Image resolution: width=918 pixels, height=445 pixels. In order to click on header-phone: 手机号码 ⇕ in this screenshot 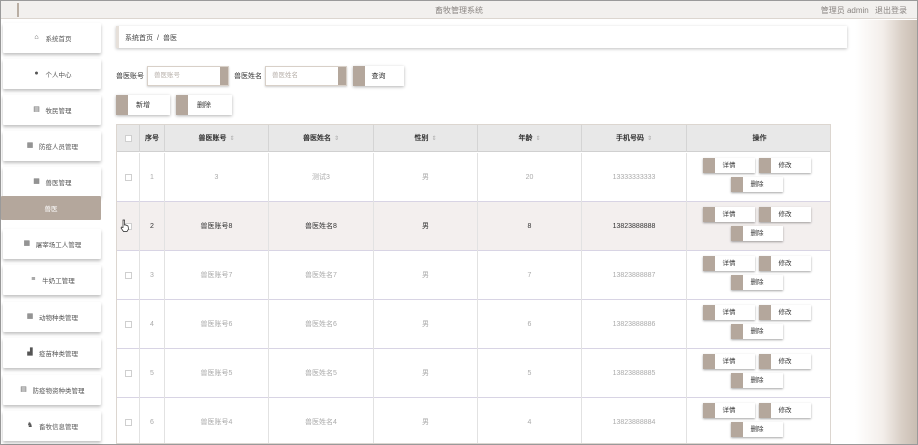, I will do `click(634, 138)`.